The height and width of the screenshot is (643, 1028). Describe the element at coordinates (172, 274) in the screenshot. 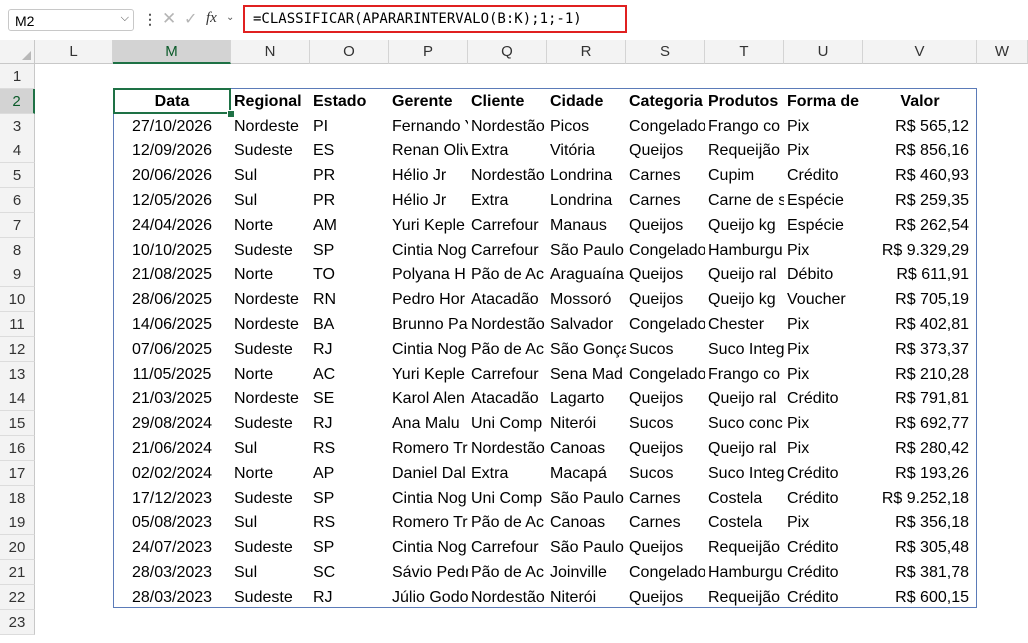

I see `table-cell: 21/08/2025` at that location.